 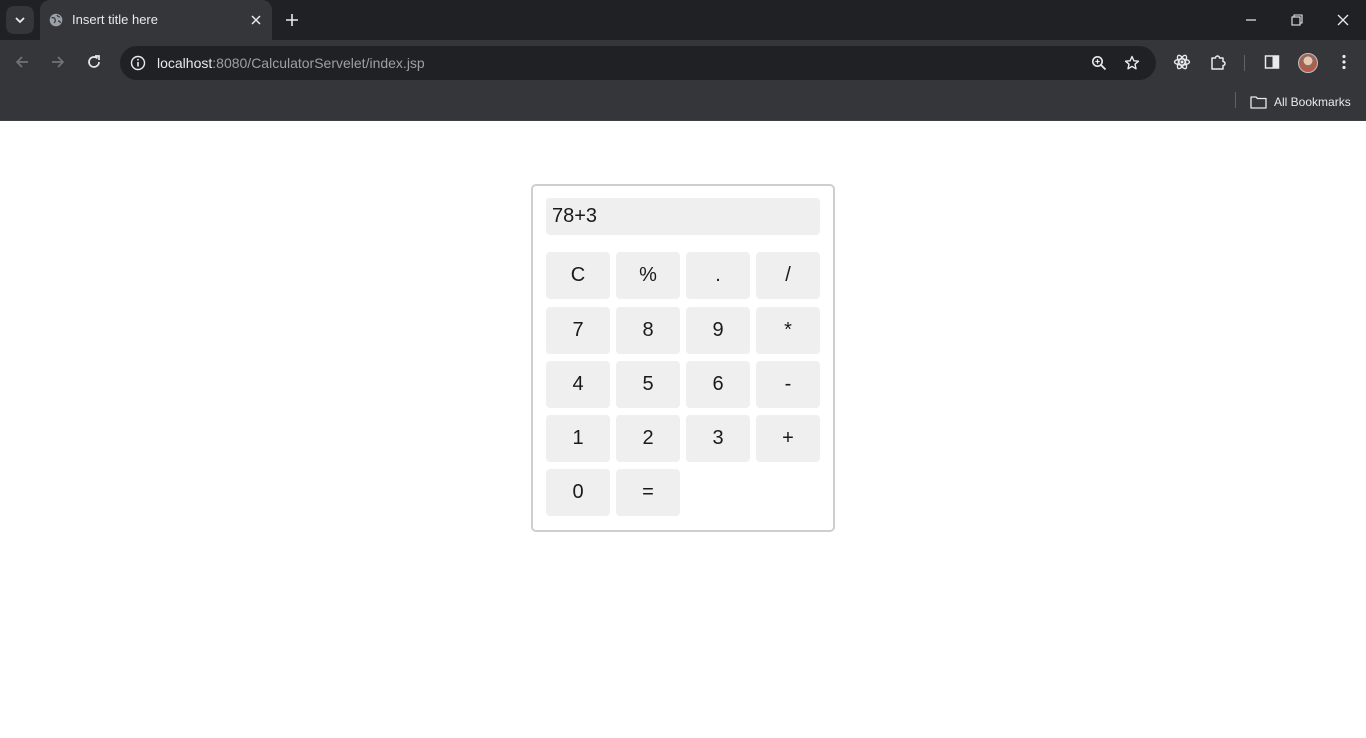 I want to click on profile-avatar, so click(x=1308, y=63).